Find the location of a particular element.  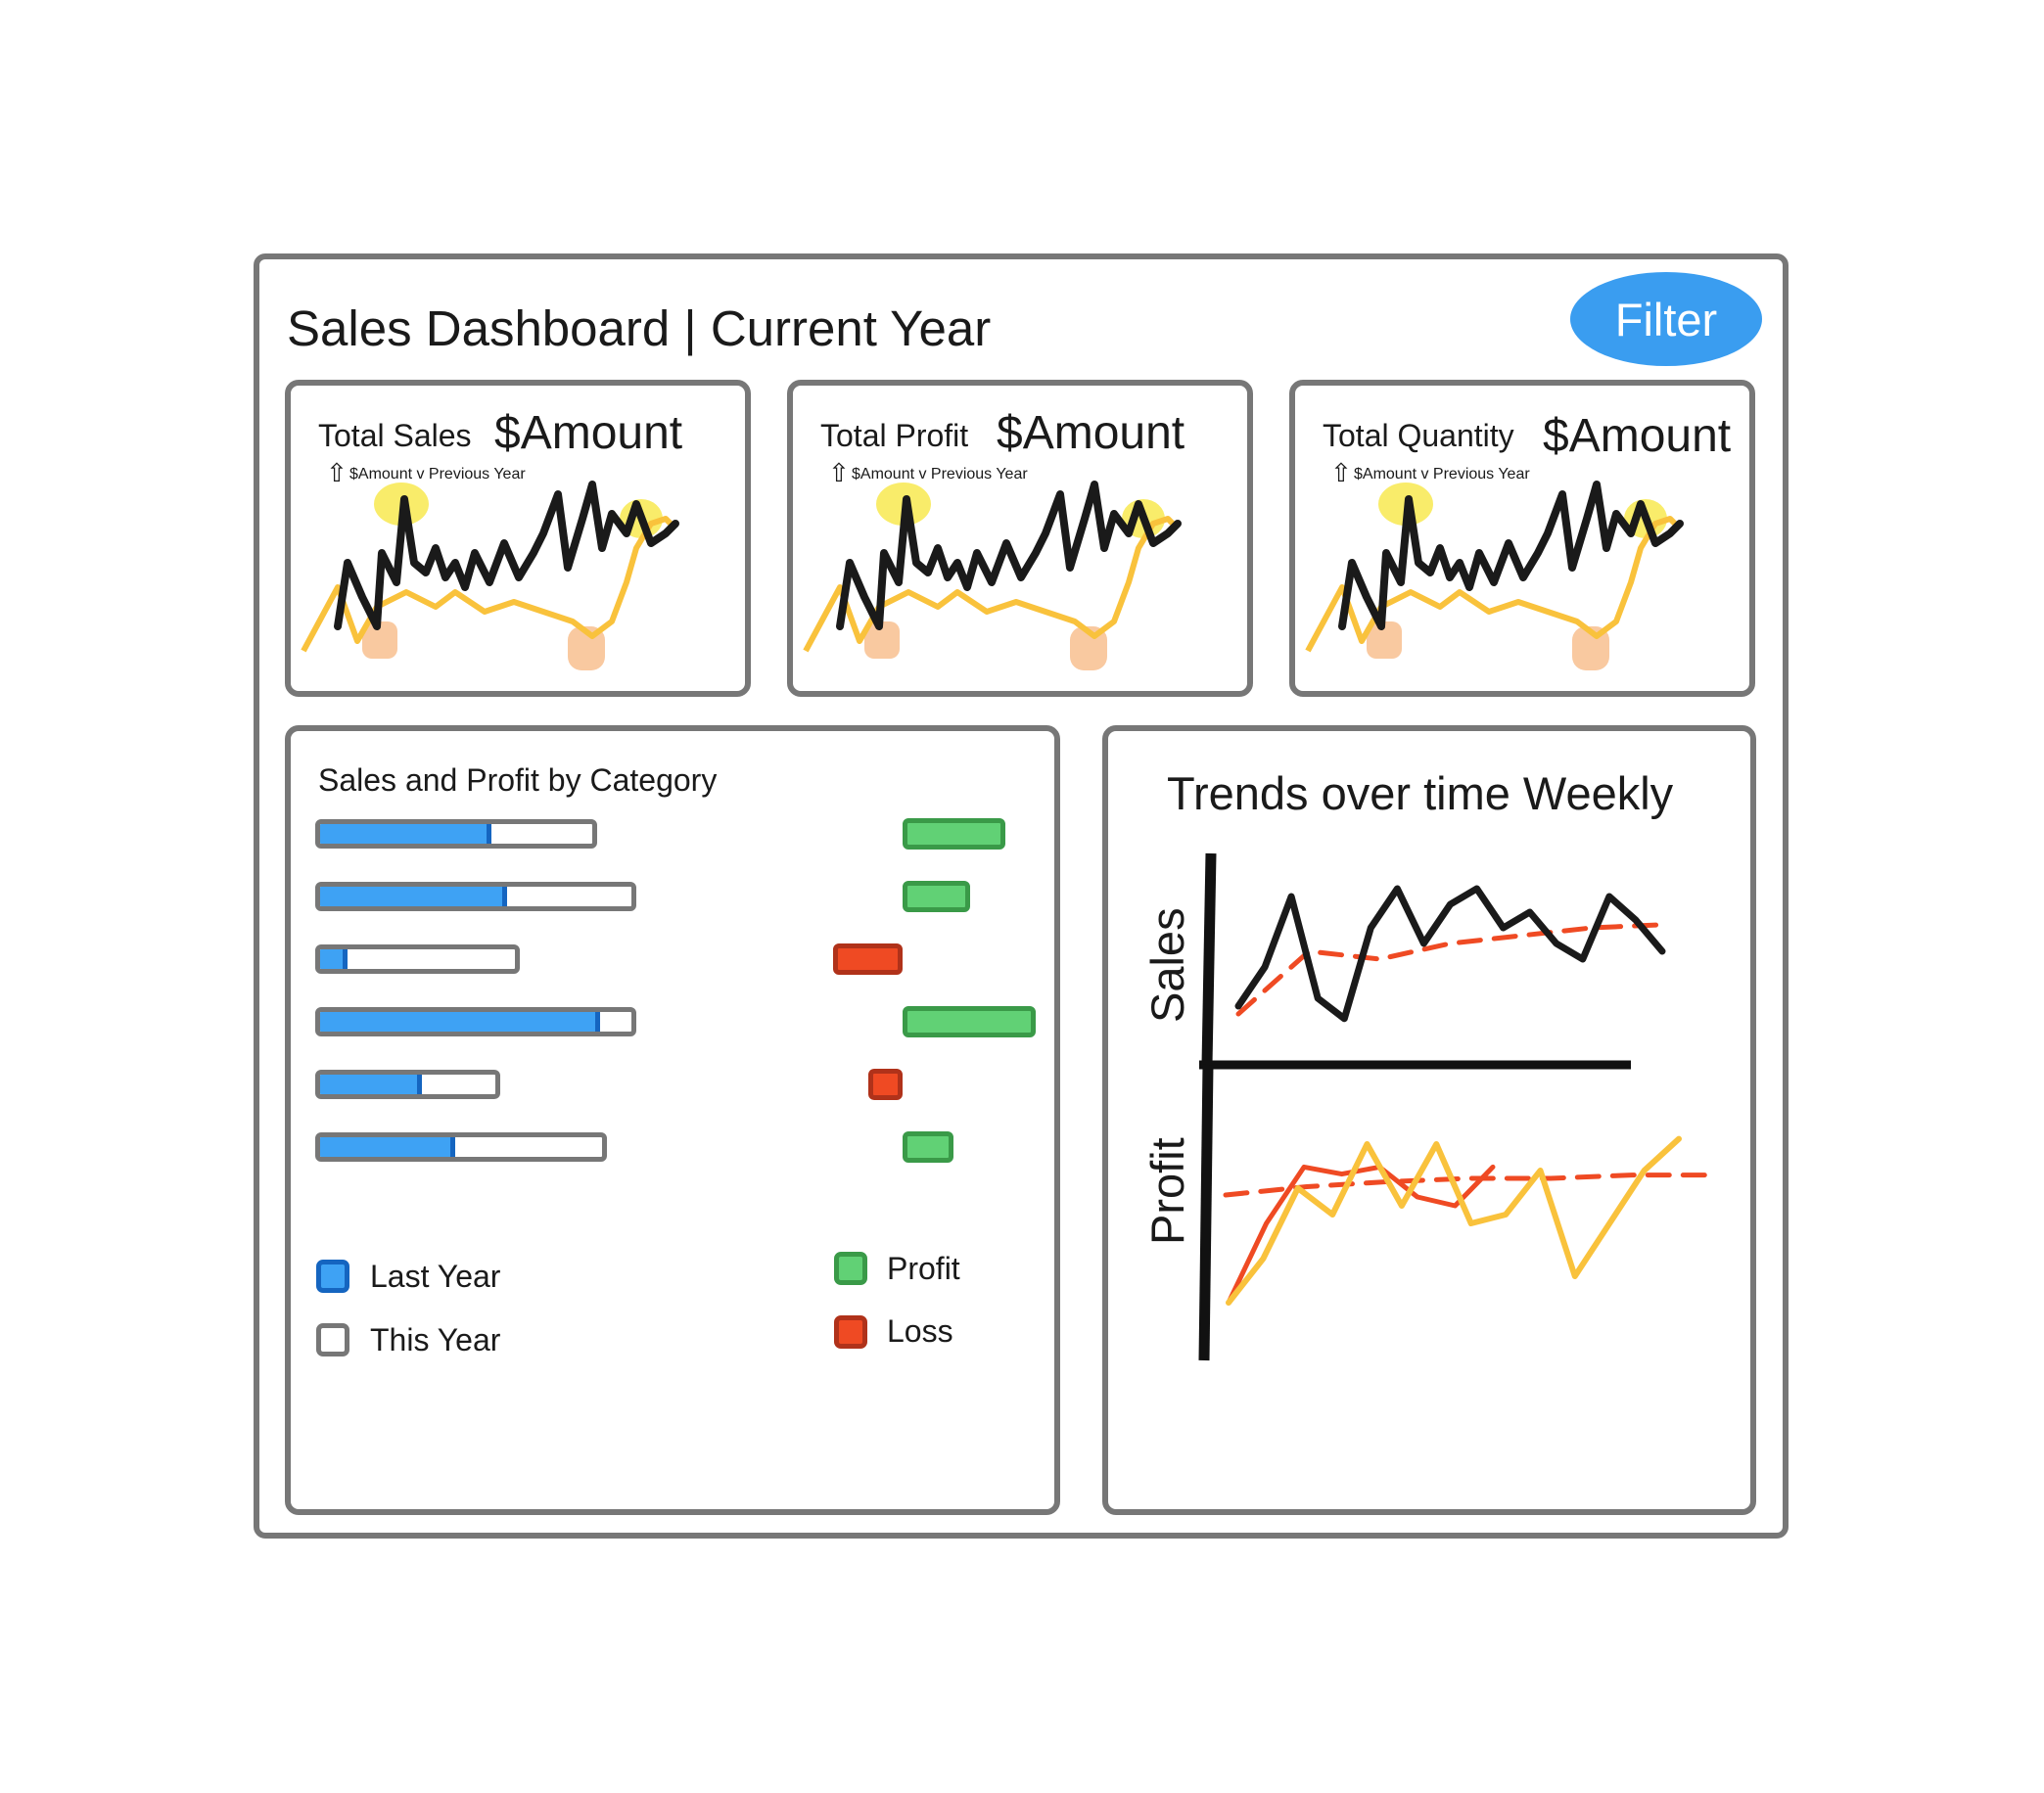

profit-y-axis is located at coordinates (1206, 1213).